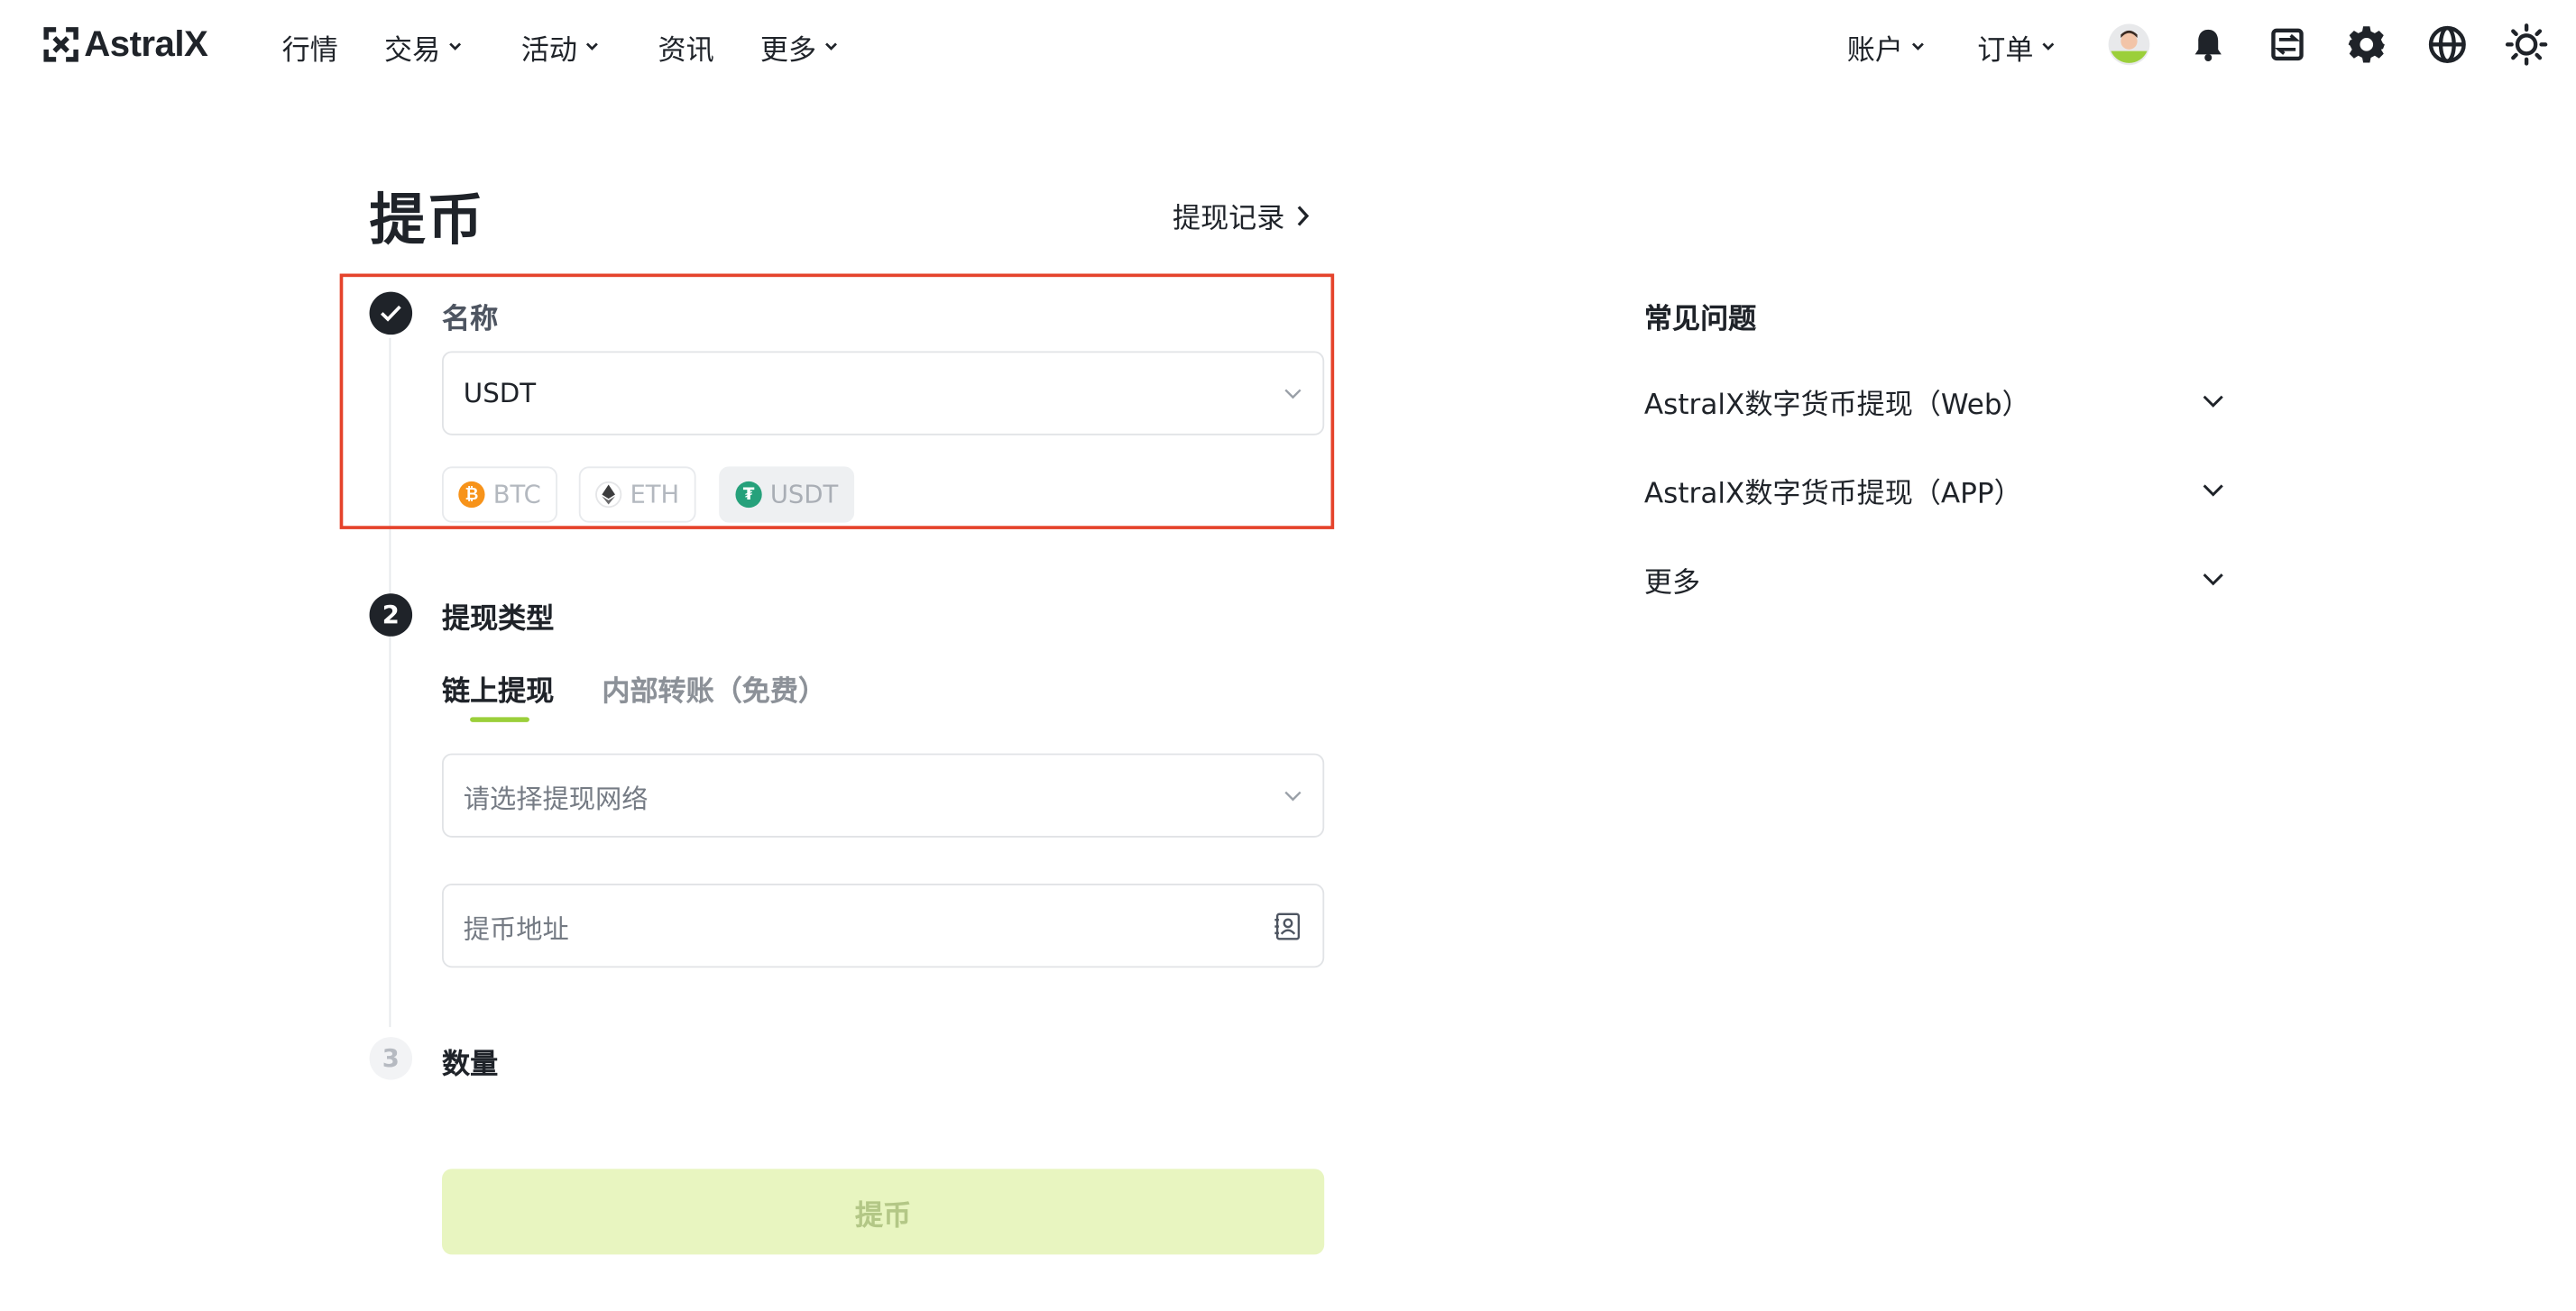  I want to click on tab-onchain-withdraw: 链上提现, so click(498, 689).